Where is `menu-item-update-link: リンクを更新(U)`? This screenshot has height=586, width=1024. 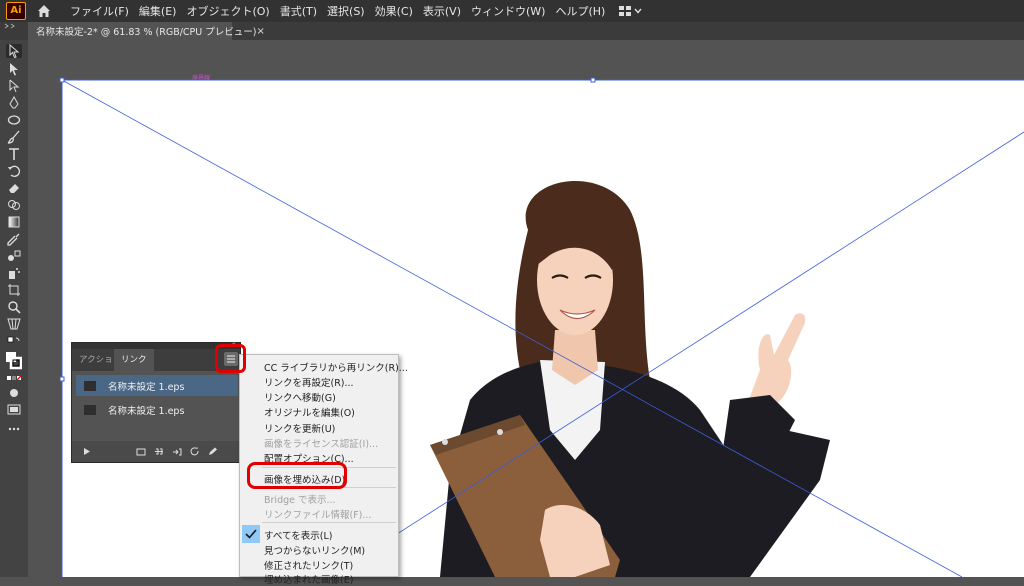 menu-item-update-link: リンクを更新(U) is located at coordinates (299, 428).